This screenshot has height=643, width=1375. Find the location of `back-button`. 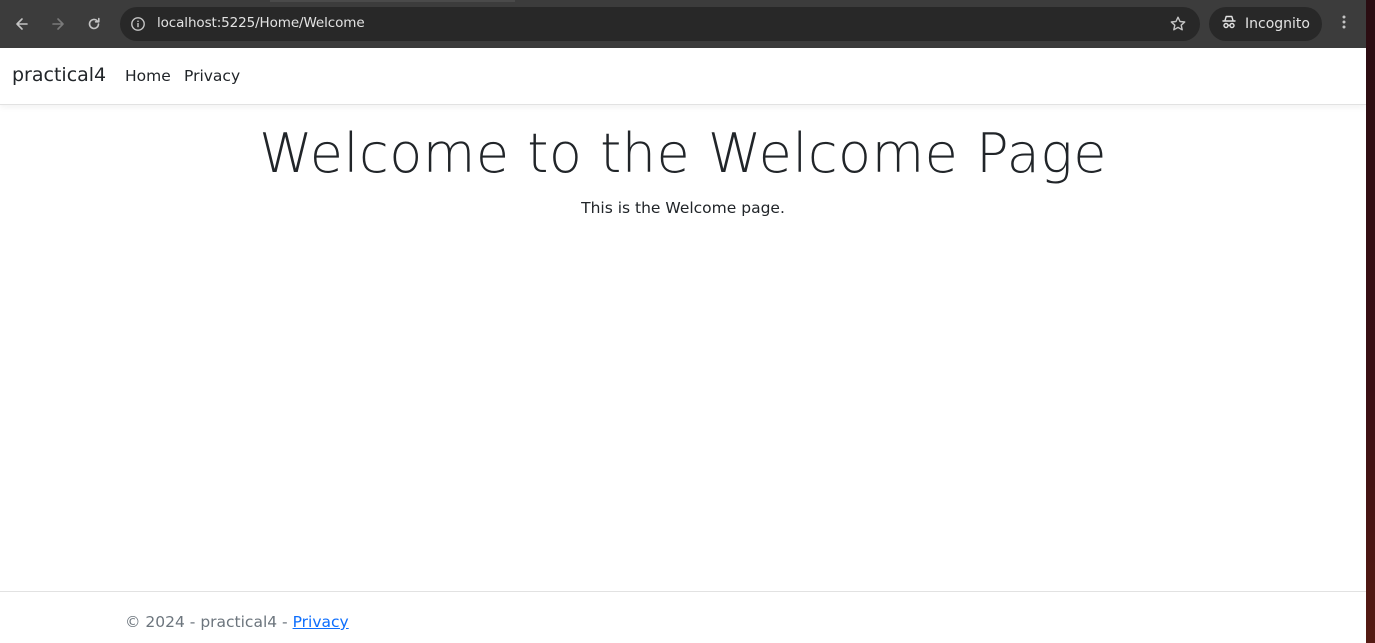

back-button is located at coordinates (22, 24).